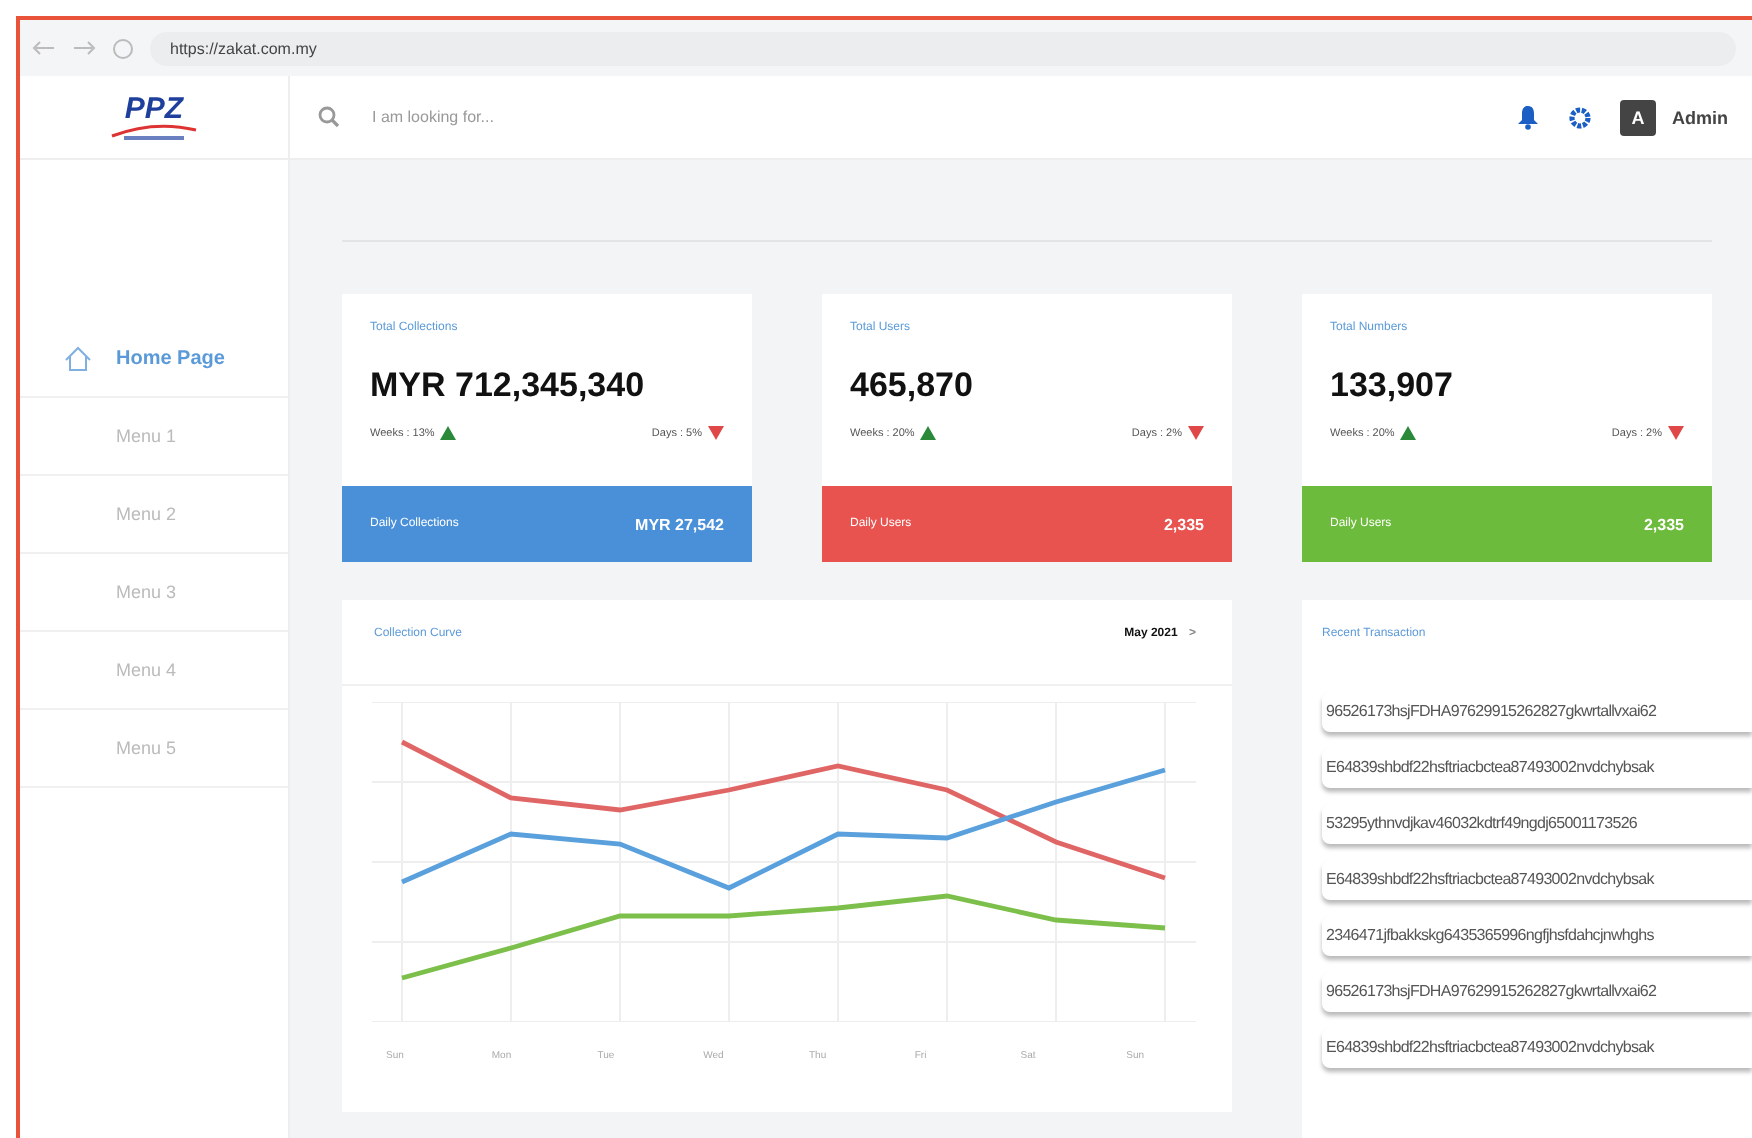 Image resolution: width=1752 pixels, height=1138 pixels. What do you see at coordinates (84, 48) in the screenshot?
I see `forward-icon` at bounding box center [84, 48].